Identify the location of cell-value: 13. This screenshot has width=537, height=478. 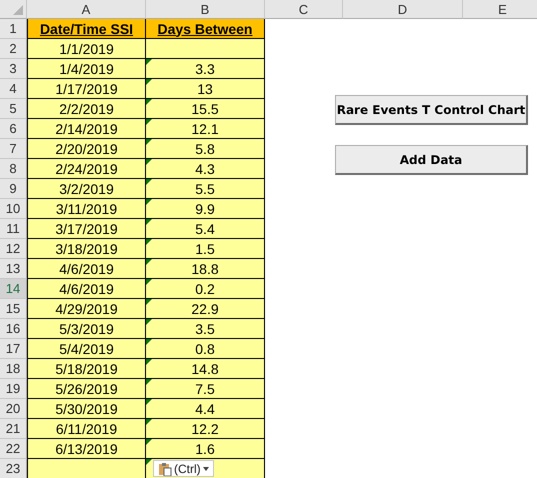
(205, 88).